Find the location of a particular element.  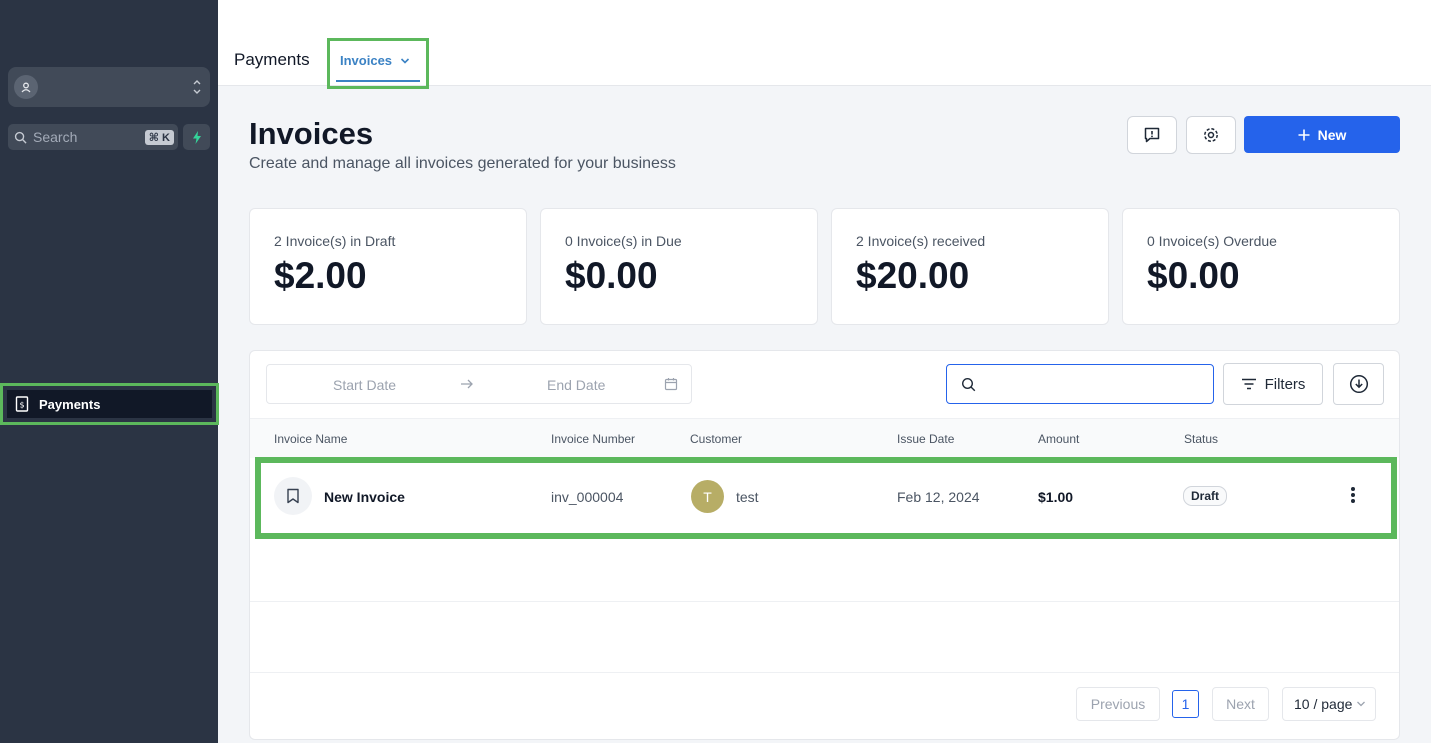

gear-icon is located at coordinates (1211, 135).